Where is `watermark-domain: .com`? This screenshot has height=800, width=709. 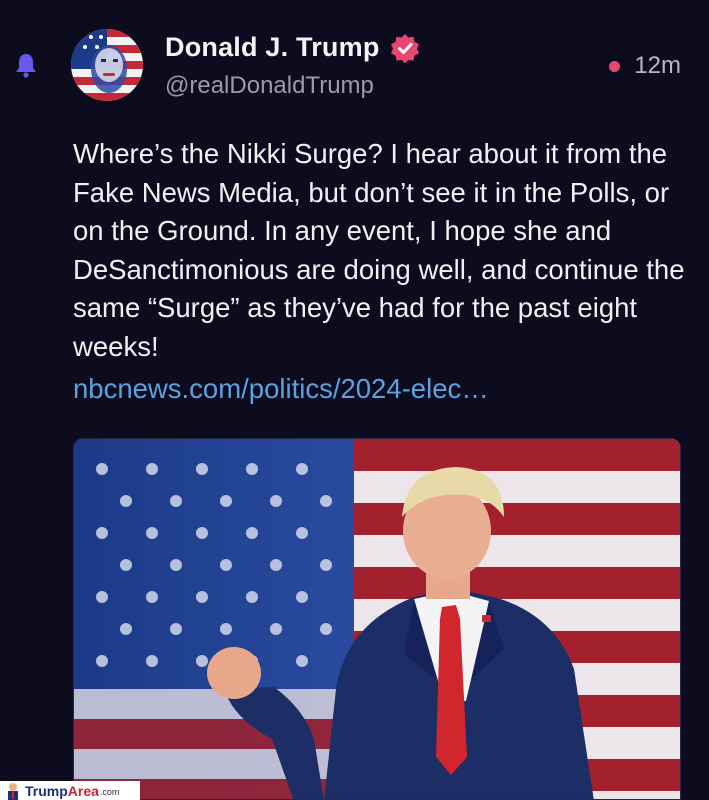 watermark-domain: .com is located at coordinates (109, 792).